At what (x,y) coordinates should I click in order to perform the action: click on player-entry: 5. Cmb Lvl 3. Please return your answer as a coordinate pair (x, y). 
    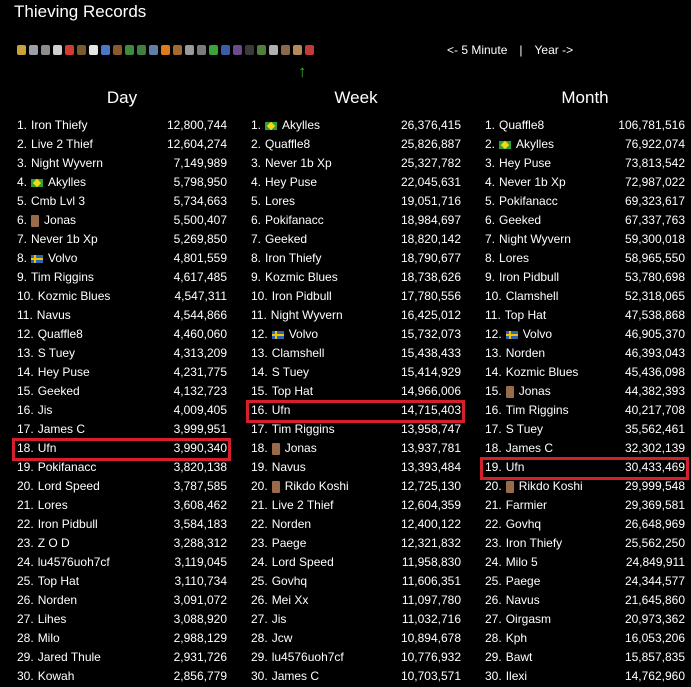
    Looking at the image, I should click on (51, 201).